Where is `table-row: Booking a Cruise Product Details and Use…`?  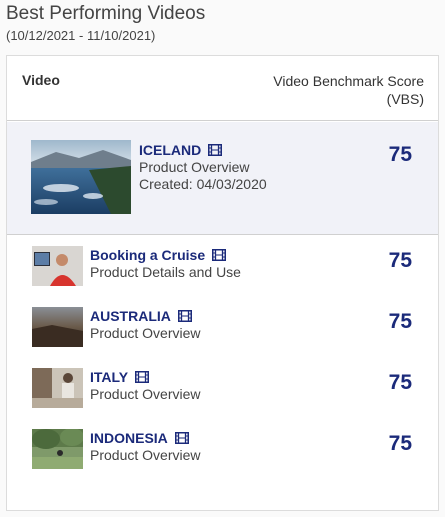 table-row: Booking a Cruise Product Details and Use… is located at coordinates (222, 267).